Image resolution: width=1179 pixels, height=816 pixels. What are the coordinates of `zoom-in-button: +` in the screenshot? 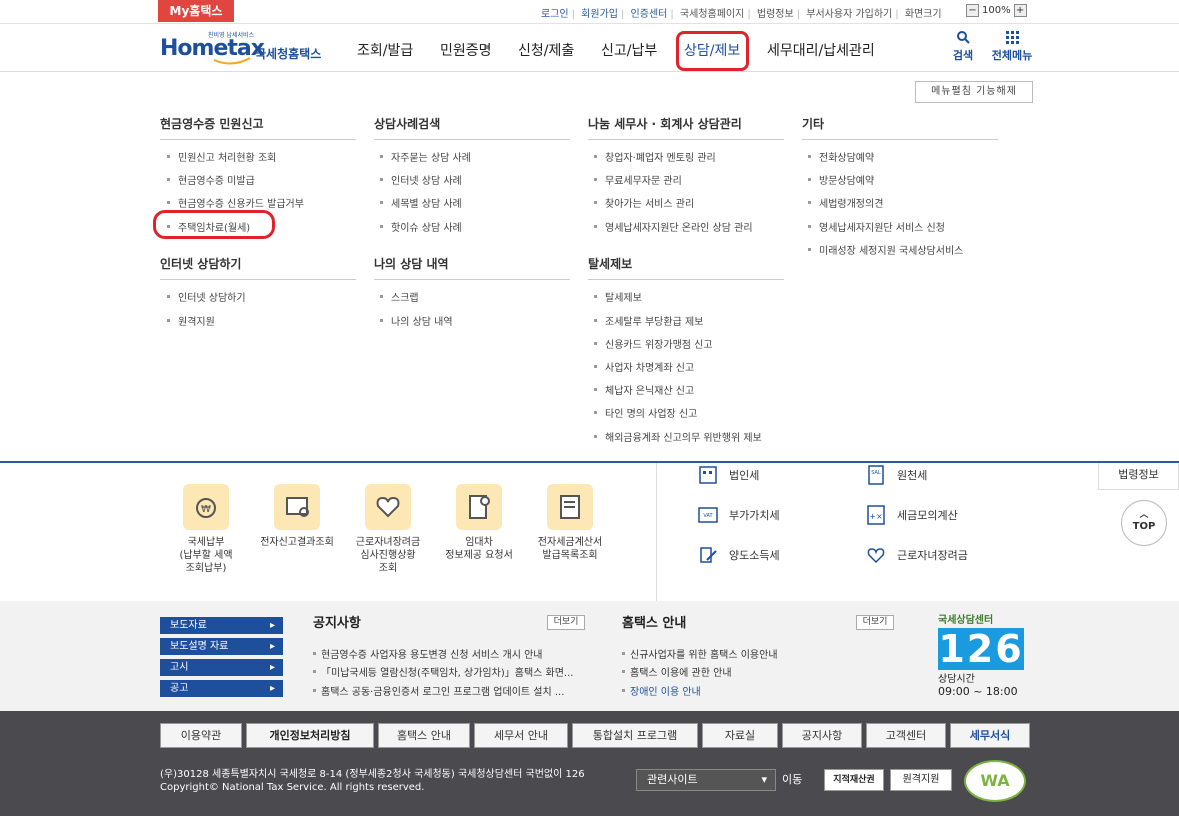 It's located at (1020, 10).